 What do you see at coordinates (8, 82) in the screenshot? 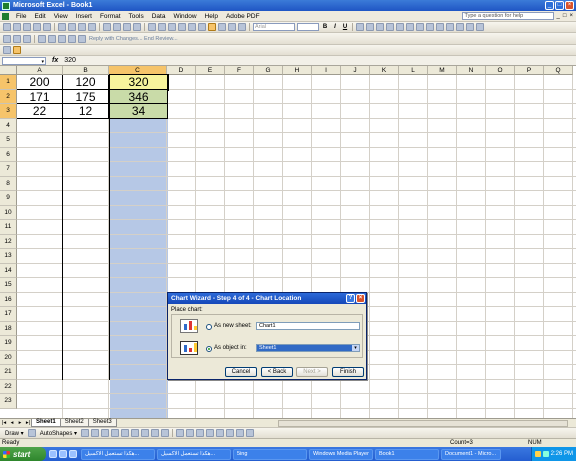
I see `row-header-1: 1` at bounding box center [8, 82].